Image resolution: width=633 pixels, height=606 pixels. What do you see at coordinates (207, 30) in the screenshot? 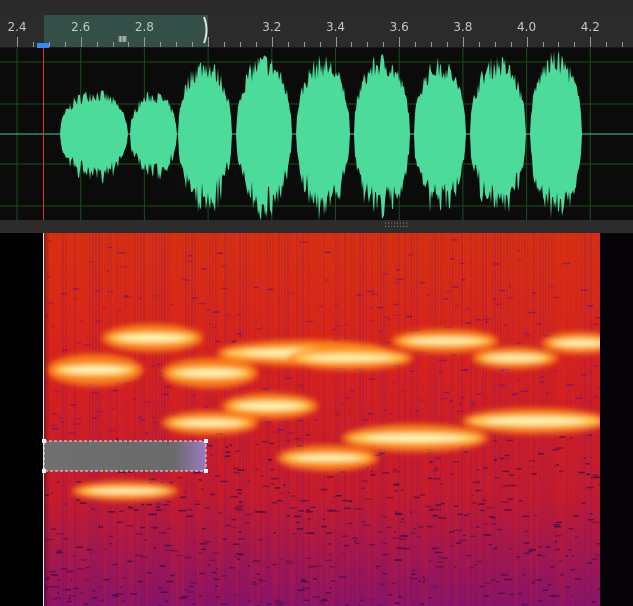
I see `selection-end-handle` at bounding box center [207, 30].